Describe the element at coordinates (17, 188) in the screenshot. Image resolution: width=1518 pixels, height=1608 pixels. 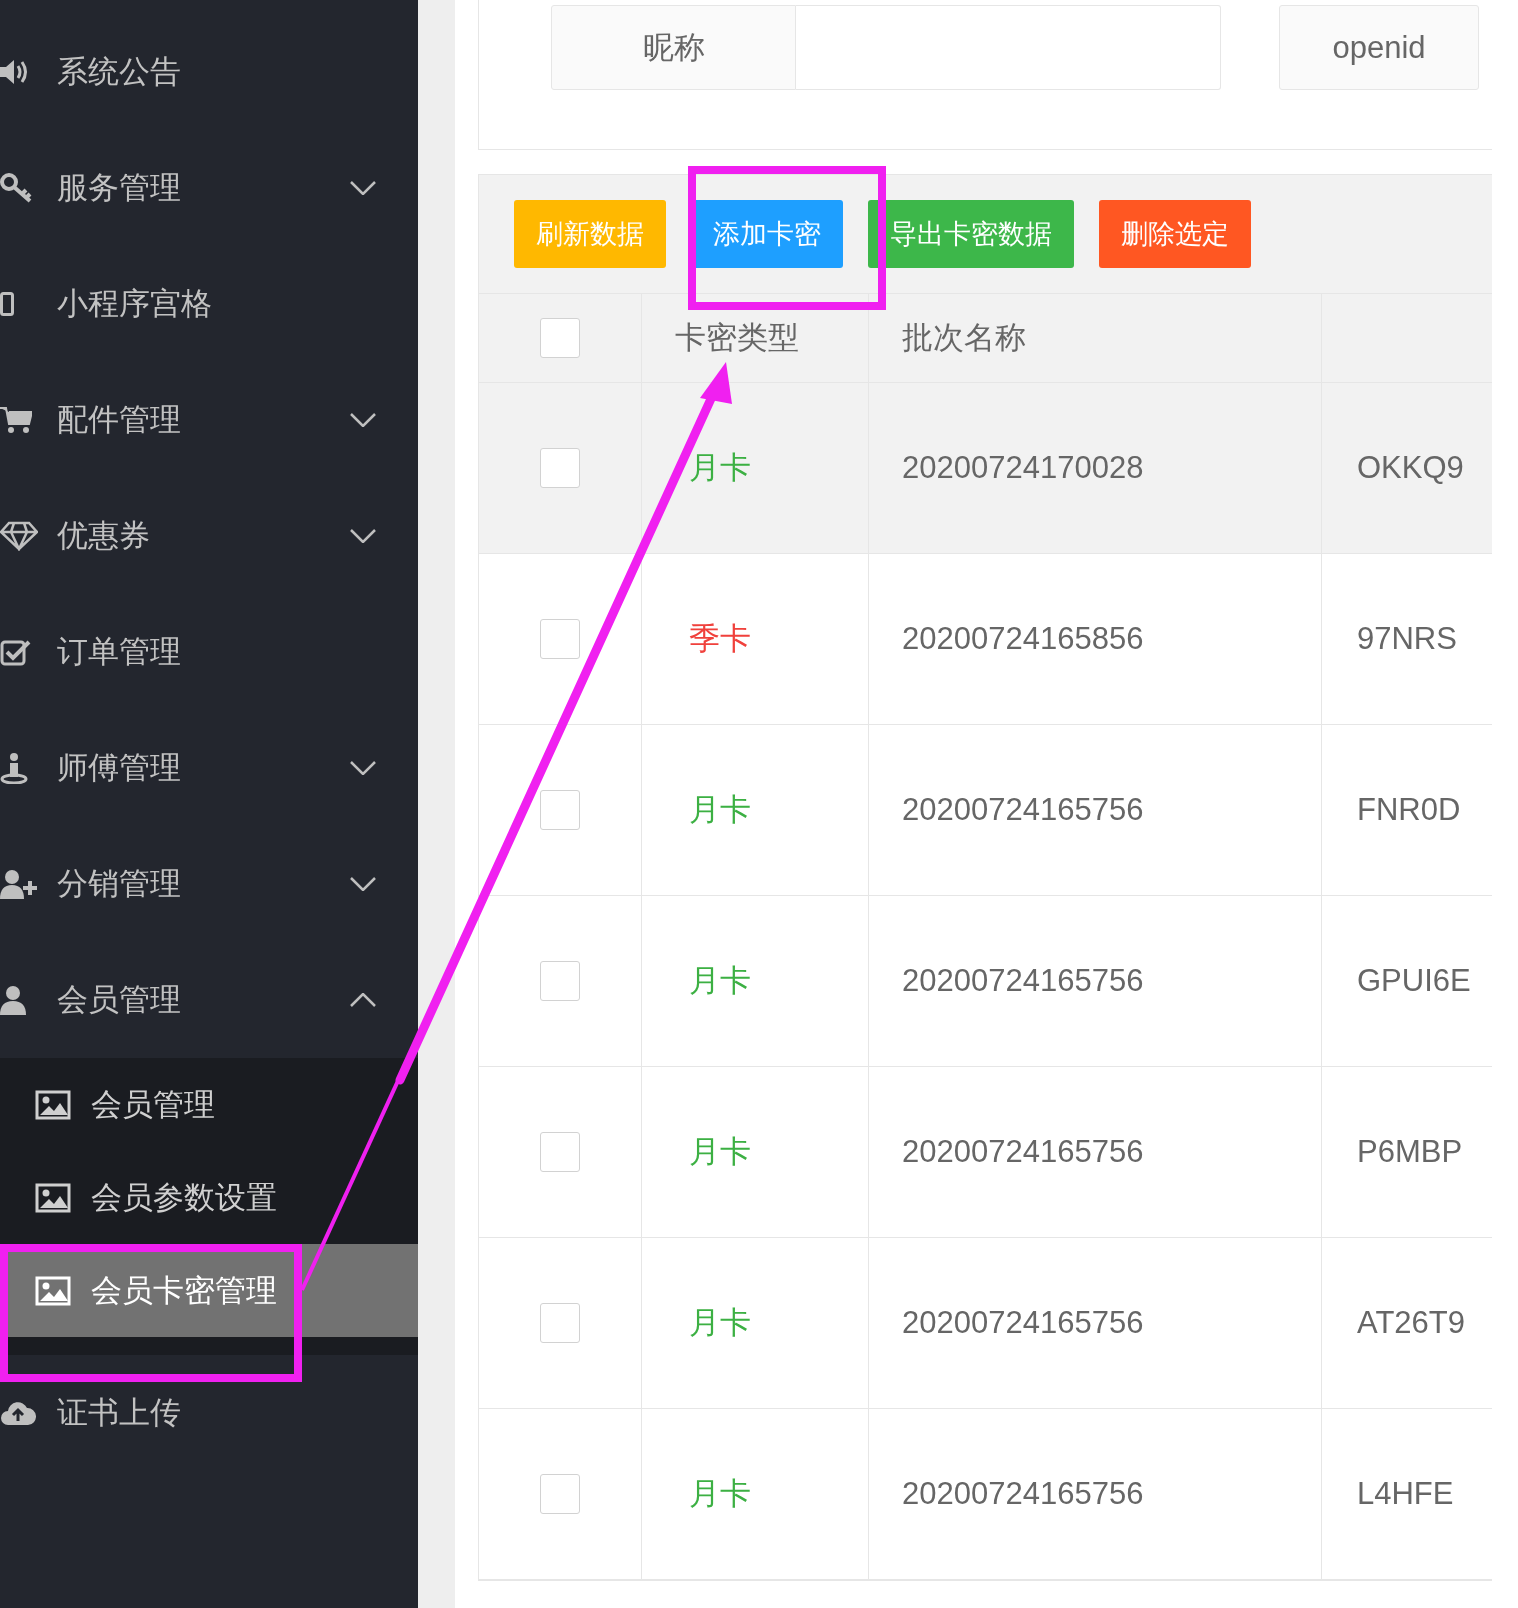
I see `key-icon` at that location.